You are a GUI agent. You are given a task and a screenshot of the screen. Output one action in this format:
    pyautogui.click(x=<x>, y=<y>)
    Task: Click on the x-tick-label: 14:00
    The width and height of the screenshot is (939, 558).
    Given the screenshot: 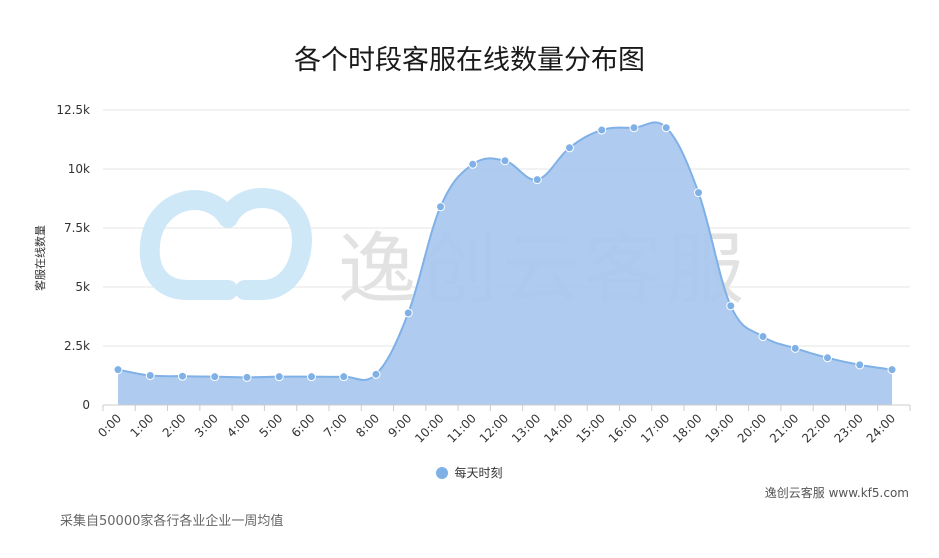 What is the action you would take?
    pyautogui.click(x=558, y=428)
    